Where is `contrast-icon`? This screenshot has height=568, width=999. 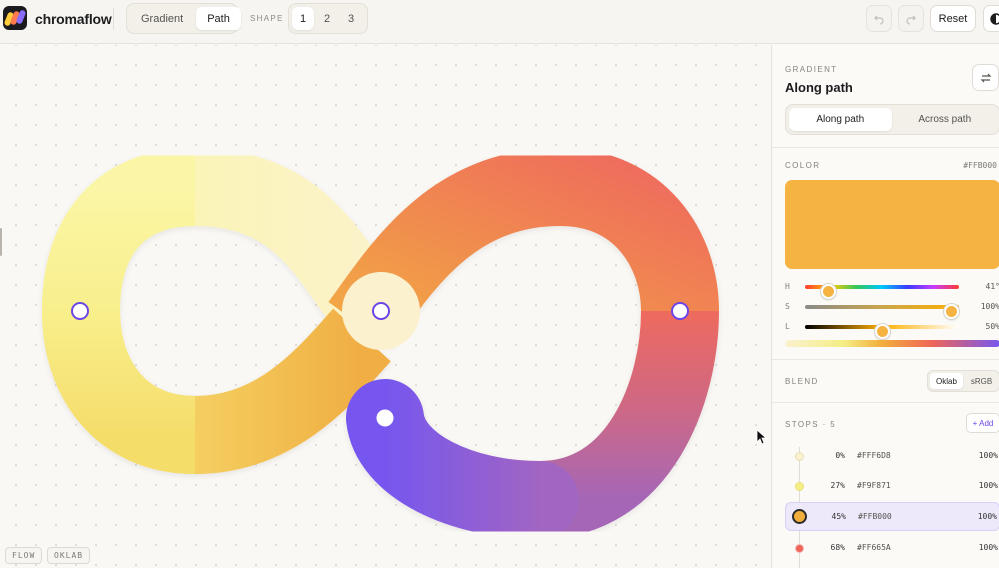 contrast-icon is located at coordinates (994, 18).